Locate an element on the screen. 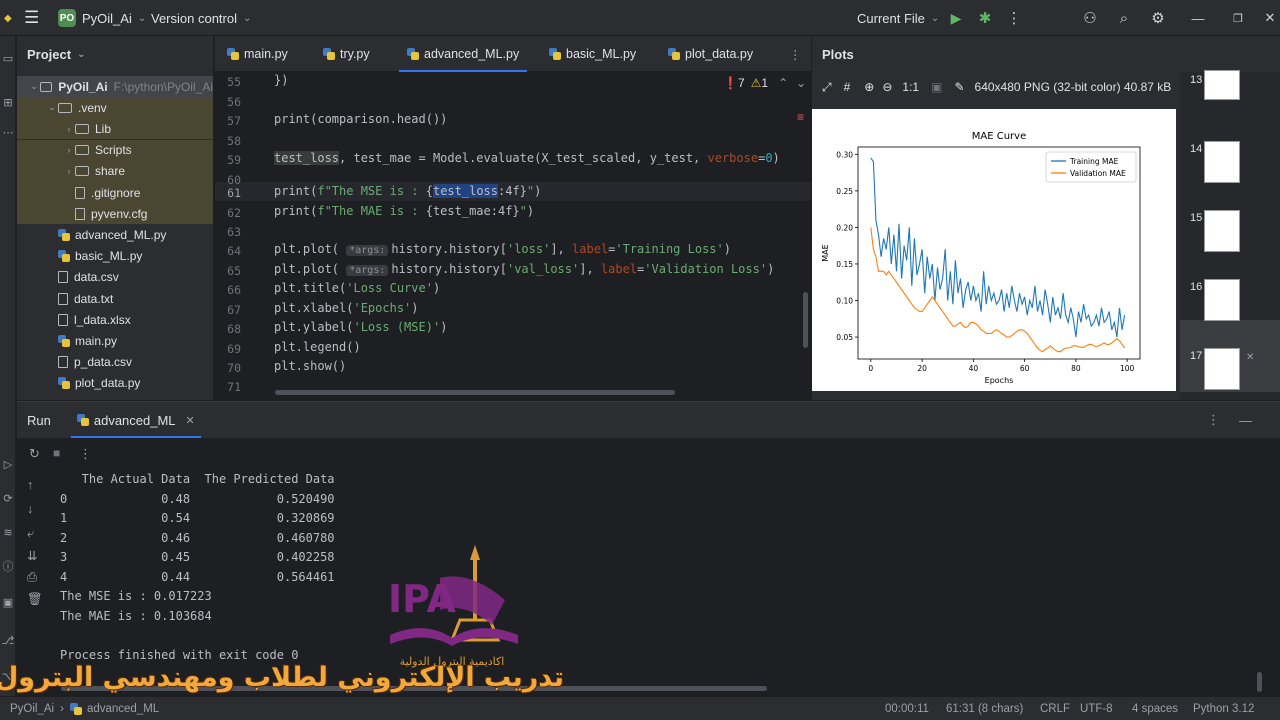  tree-item: p_data.csv is located at coordinates (115, 362).